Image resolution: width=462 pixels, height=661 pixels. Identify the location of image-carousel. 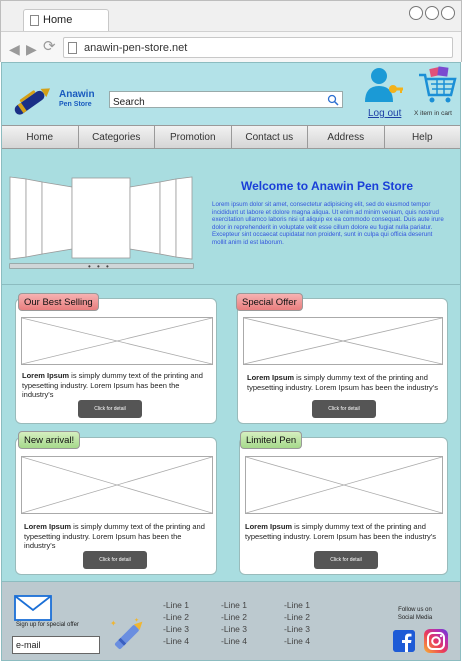
(101, 218).